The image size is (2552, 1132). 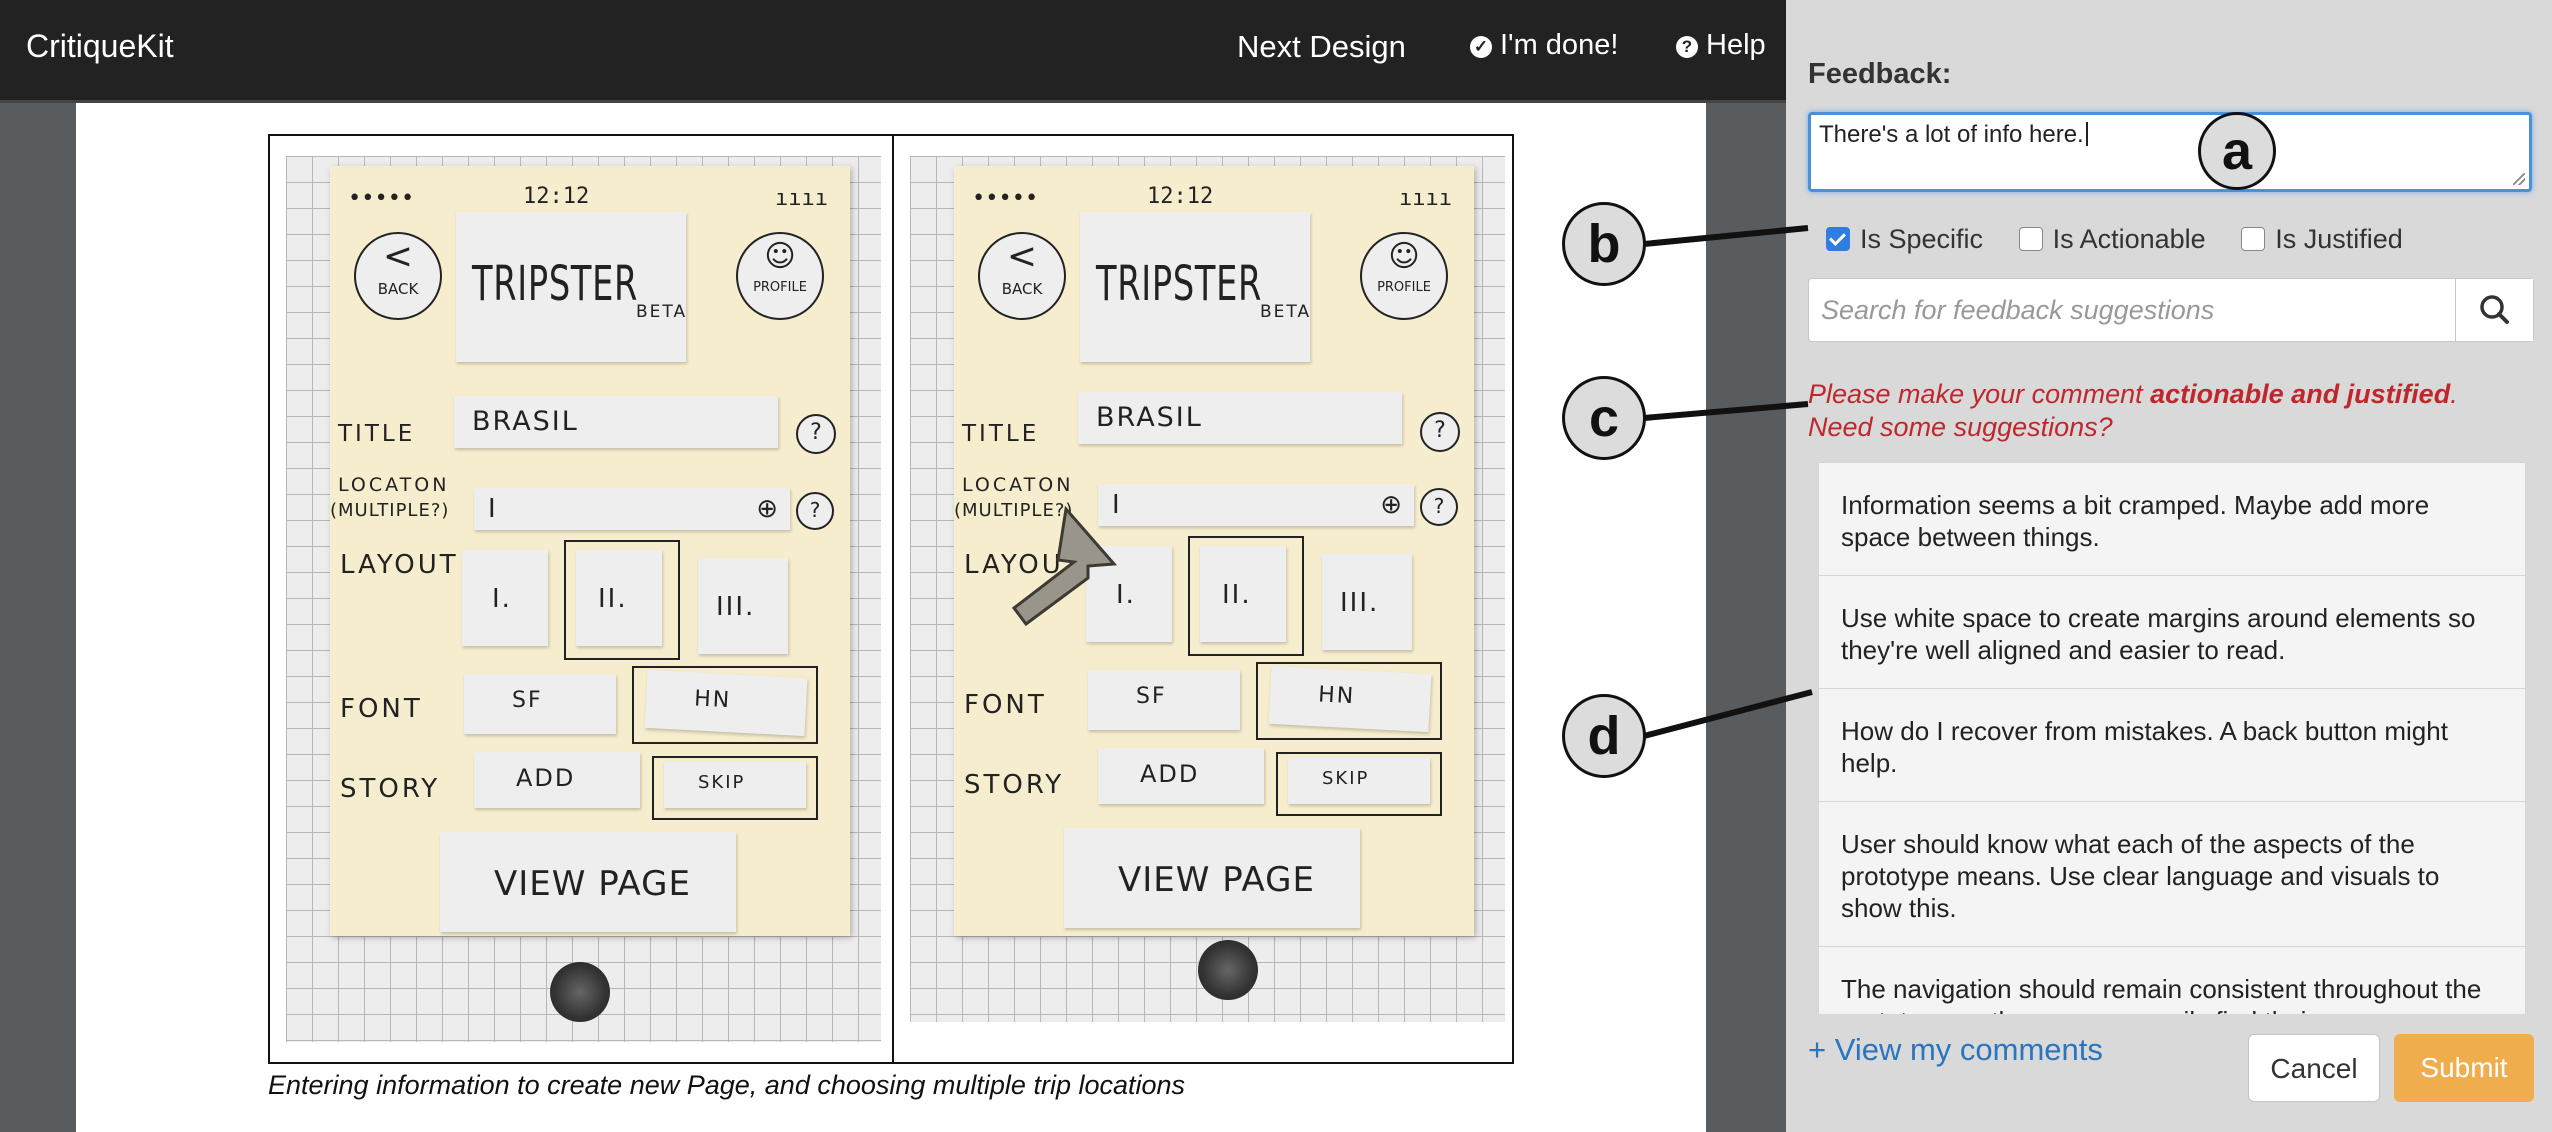 I want to click on sketch-layout-option-3b: III., so click(x=1367, y=602).